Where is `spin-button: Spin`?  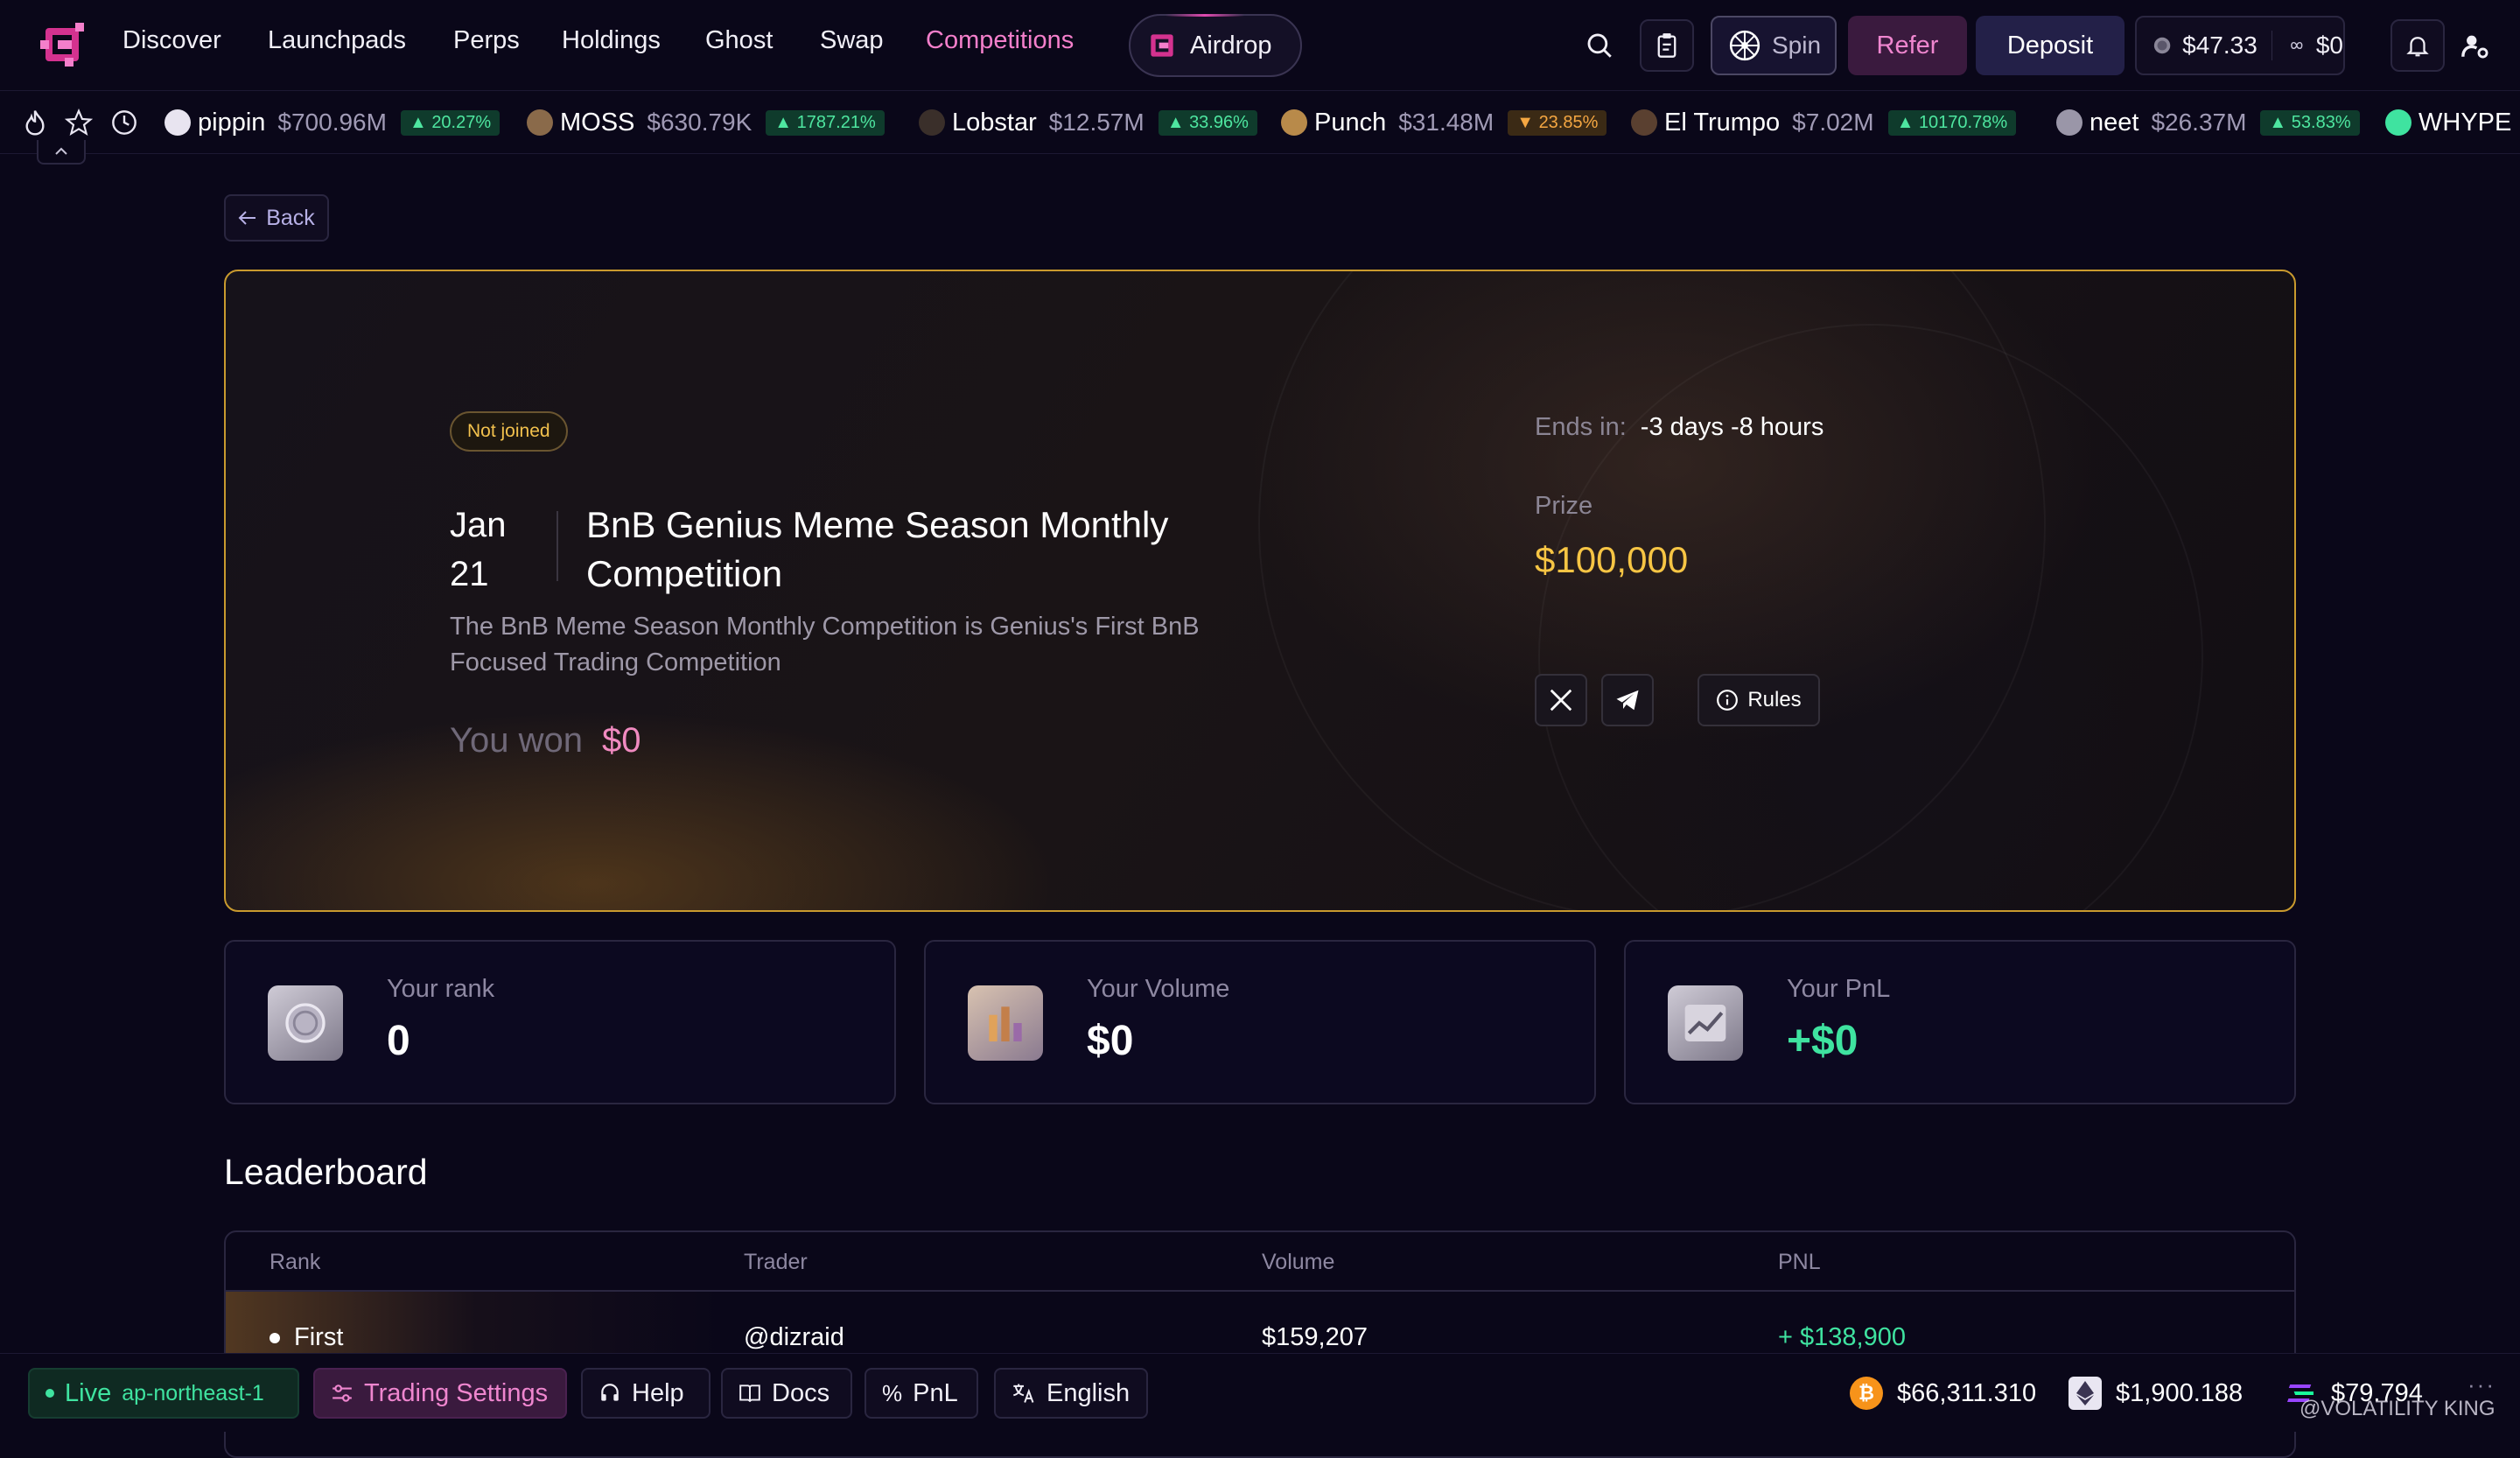 spin-button: Spin is located at coordinates (1774, 45).